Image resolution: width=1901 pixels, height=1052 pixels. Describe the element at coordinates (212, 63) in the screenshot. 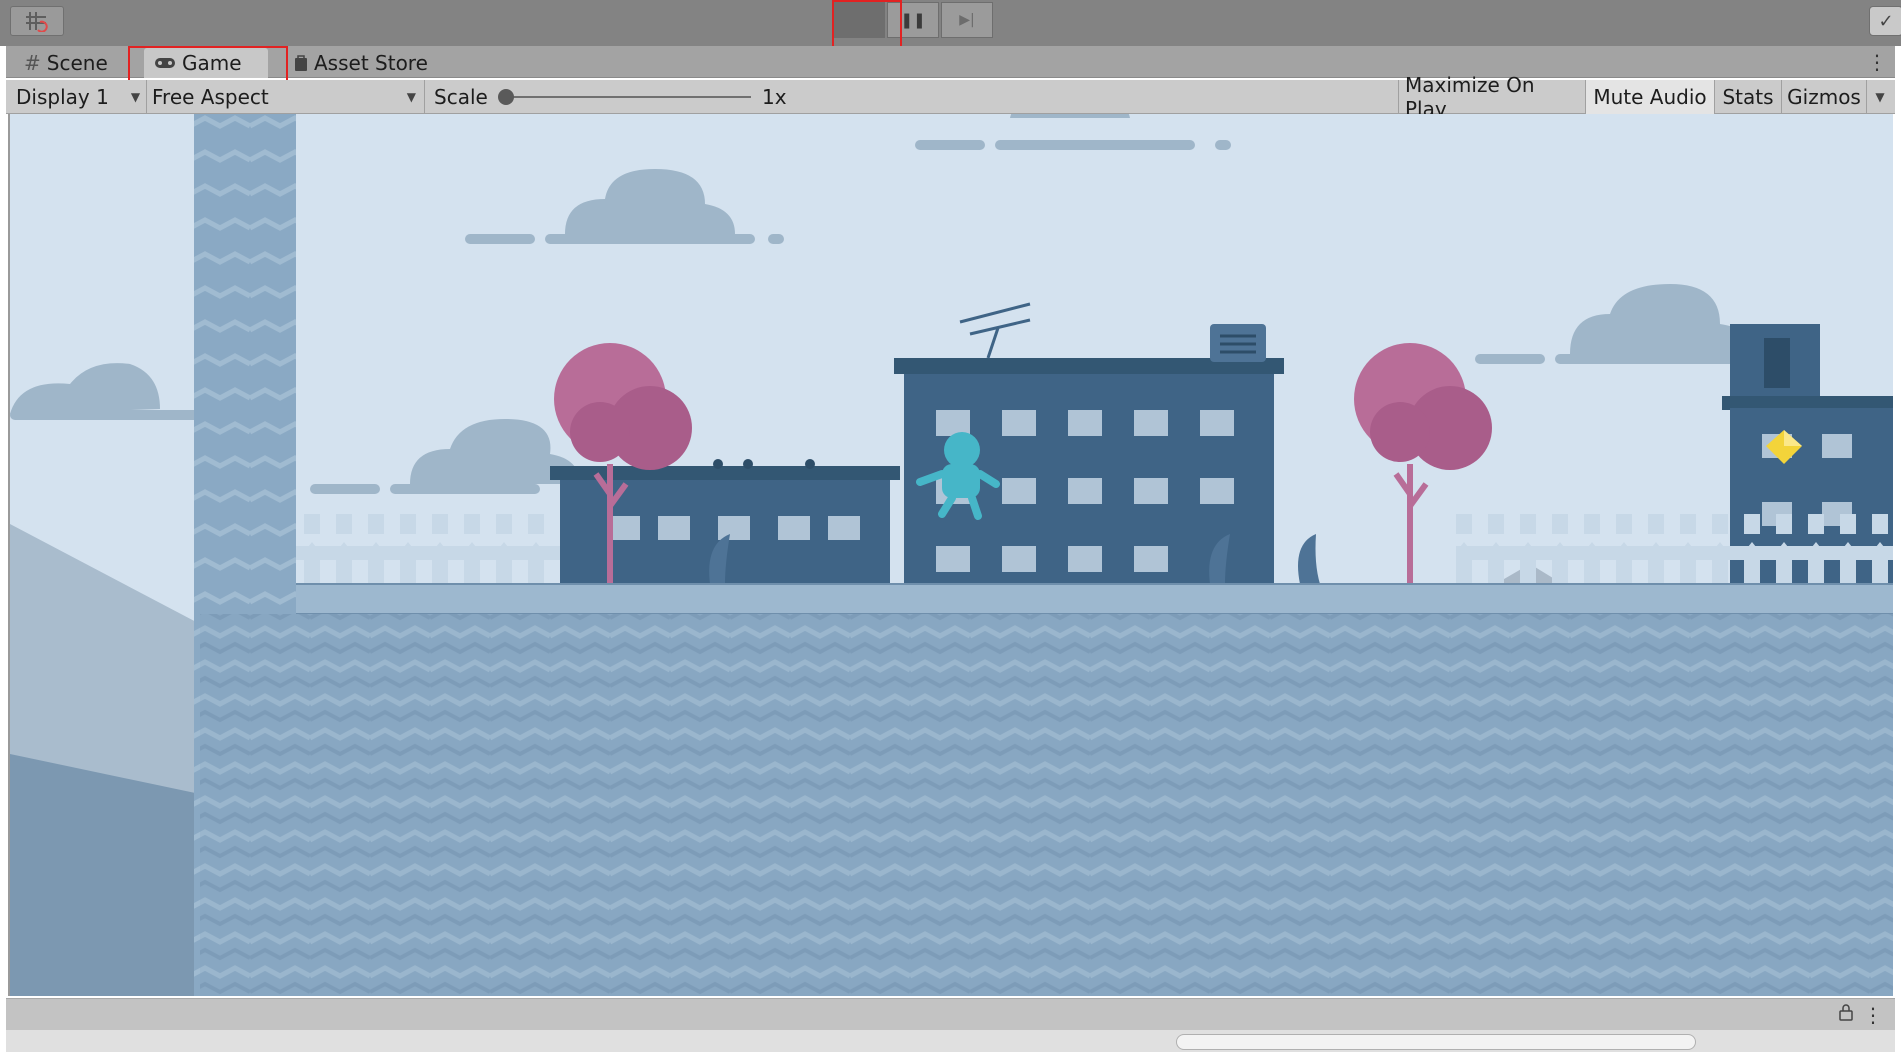

I see `tab-game-label: Game` at that location.